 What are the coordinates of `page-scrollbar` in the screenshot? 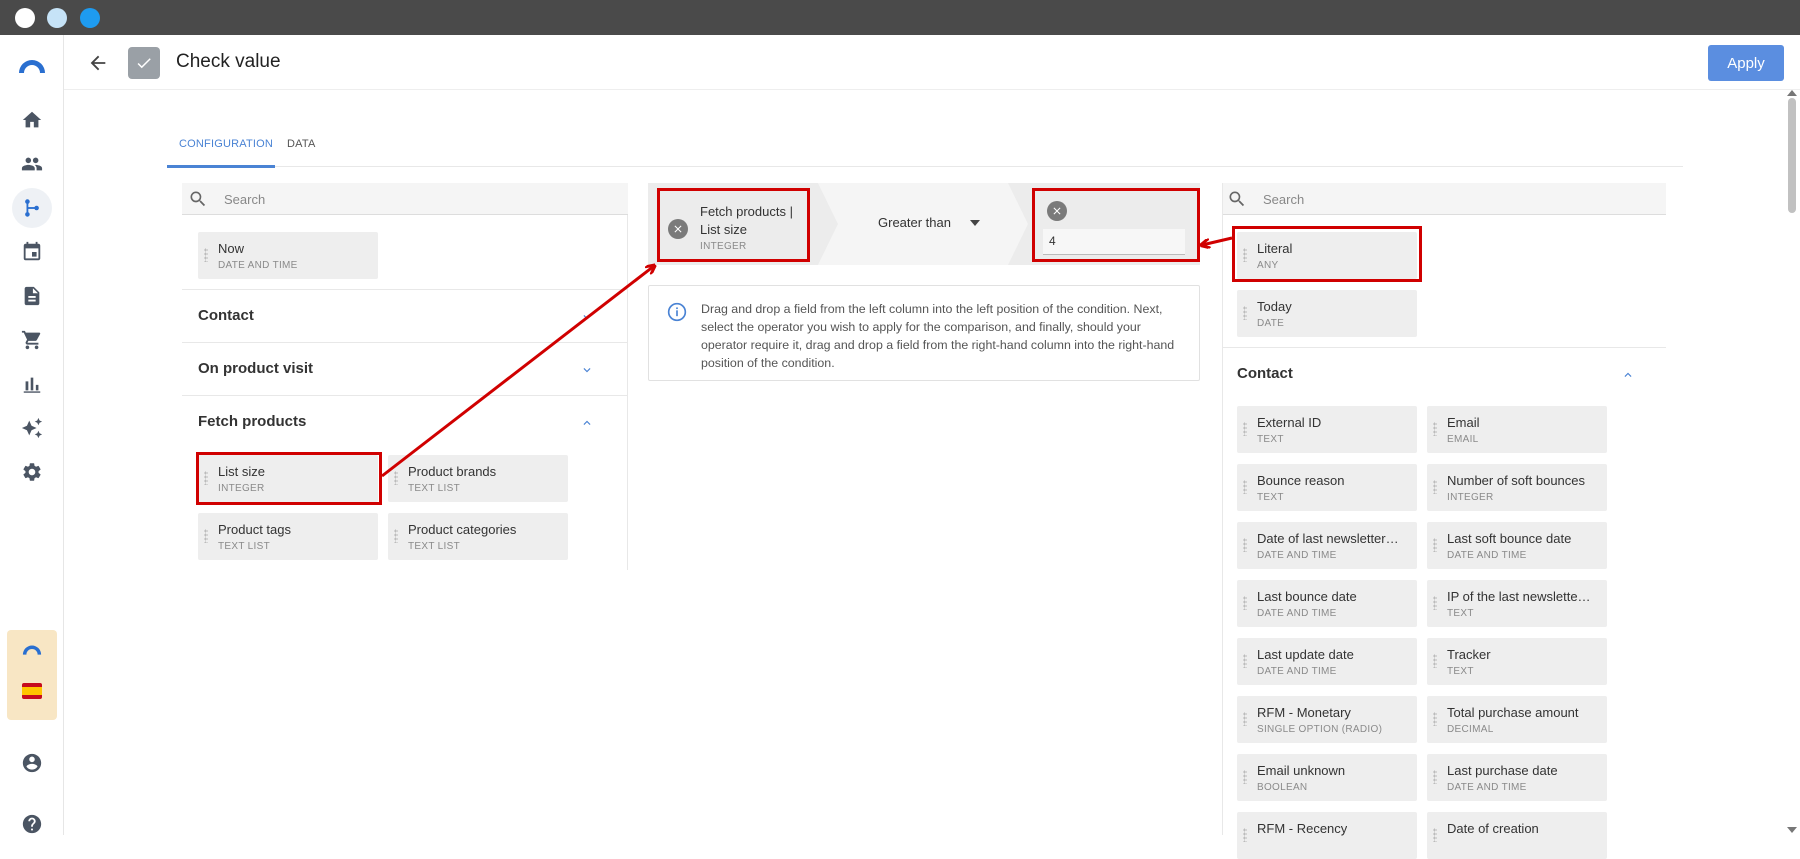 It's located at (1792, 462).